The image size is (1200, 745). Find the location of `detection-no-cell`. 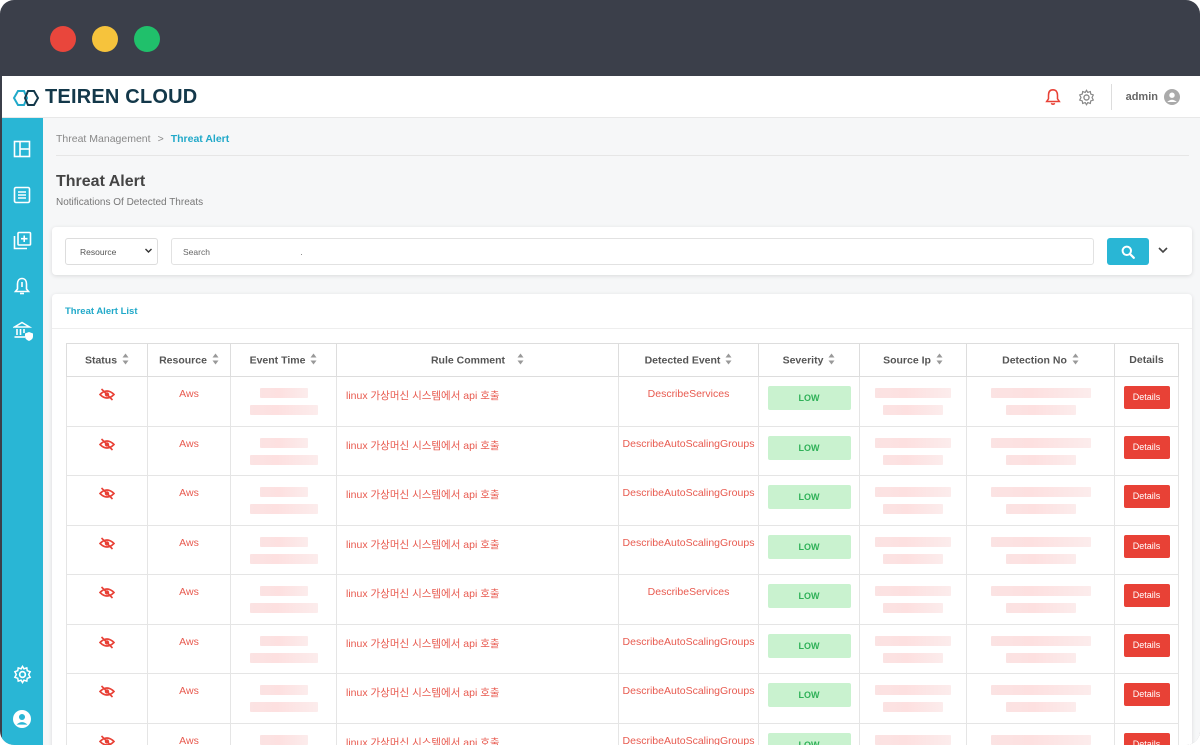

detection-no-cell is located at coordinates (1040, 599).